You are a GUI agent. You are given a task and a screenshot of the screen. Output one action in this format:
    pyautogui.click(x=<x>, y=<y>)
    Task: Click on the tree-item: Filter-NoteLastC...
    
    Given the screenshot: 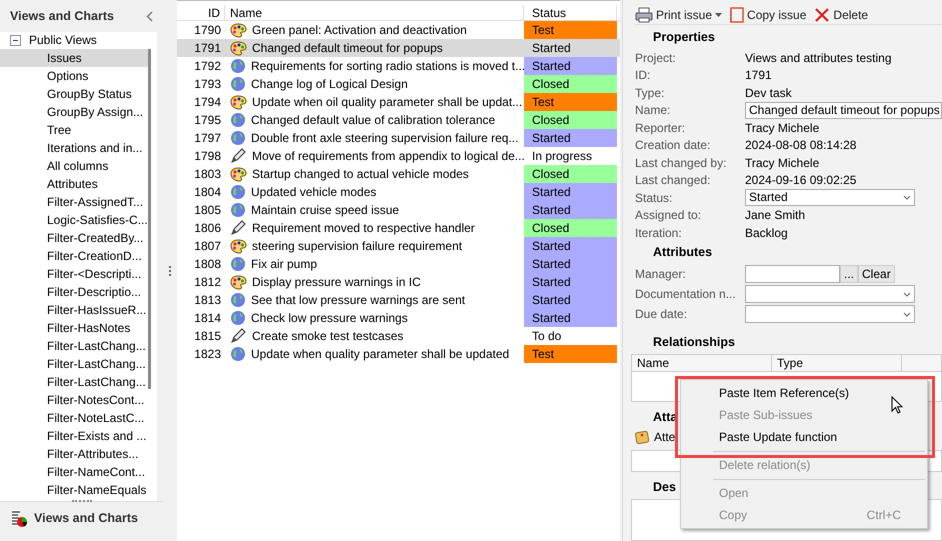 What is the action you would take?
    pyautogui.click(x=74, y=418)
    